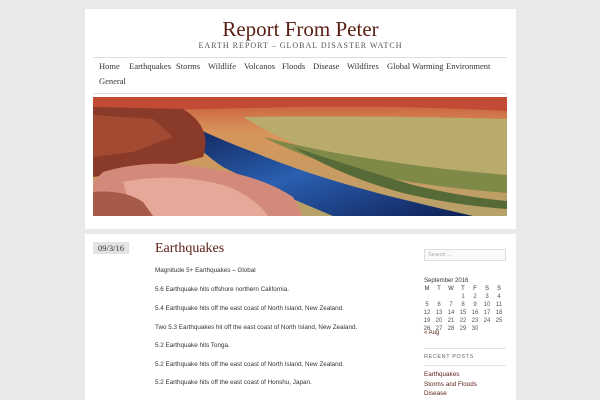 This screenshot has width=600, height=400. Describe the element at coordinates (205, 270) in the screenshot. I see `post-line: Magnitude 5+ Earthquakes – Global` at that location.